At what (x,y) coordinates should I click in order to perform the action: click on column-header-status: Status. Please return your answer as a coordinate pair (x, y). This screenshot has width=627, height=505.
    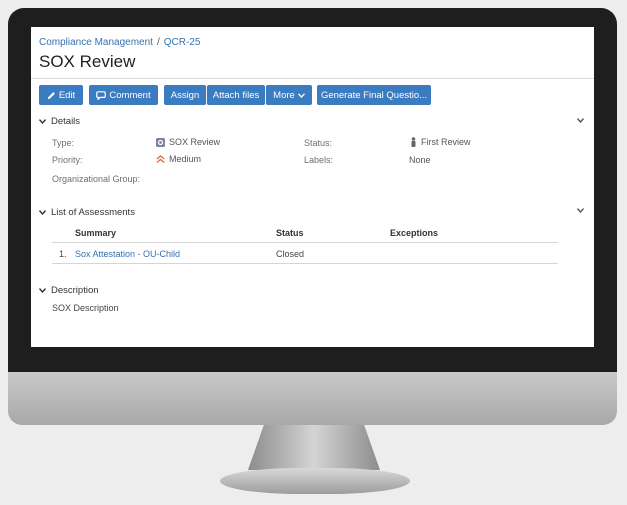
    Looking at the image, I should click on (290, 233).